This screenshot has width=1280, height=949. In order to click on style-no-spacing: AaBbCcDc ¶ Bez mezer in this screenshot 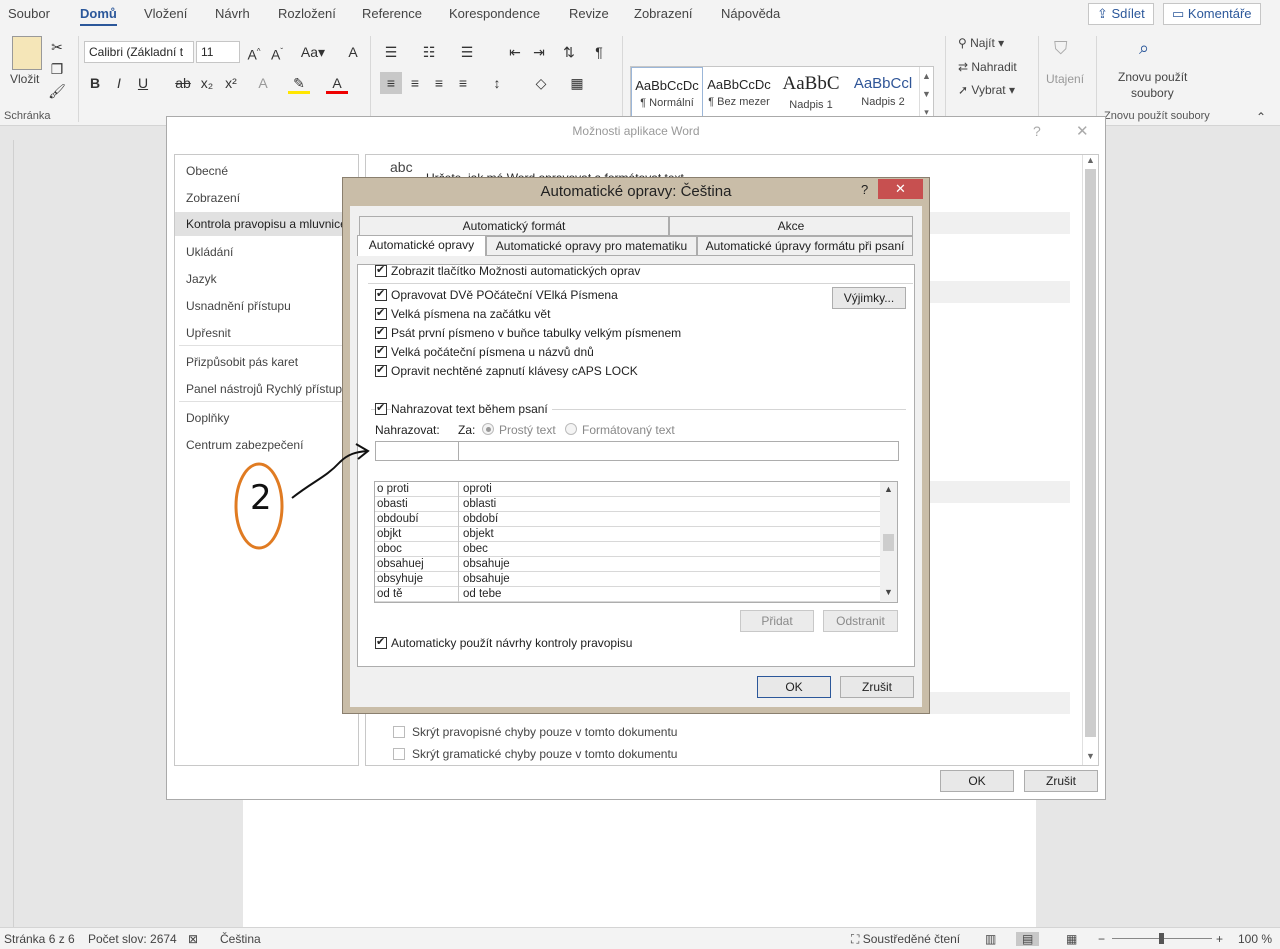, I will do `click(739, 95)`.